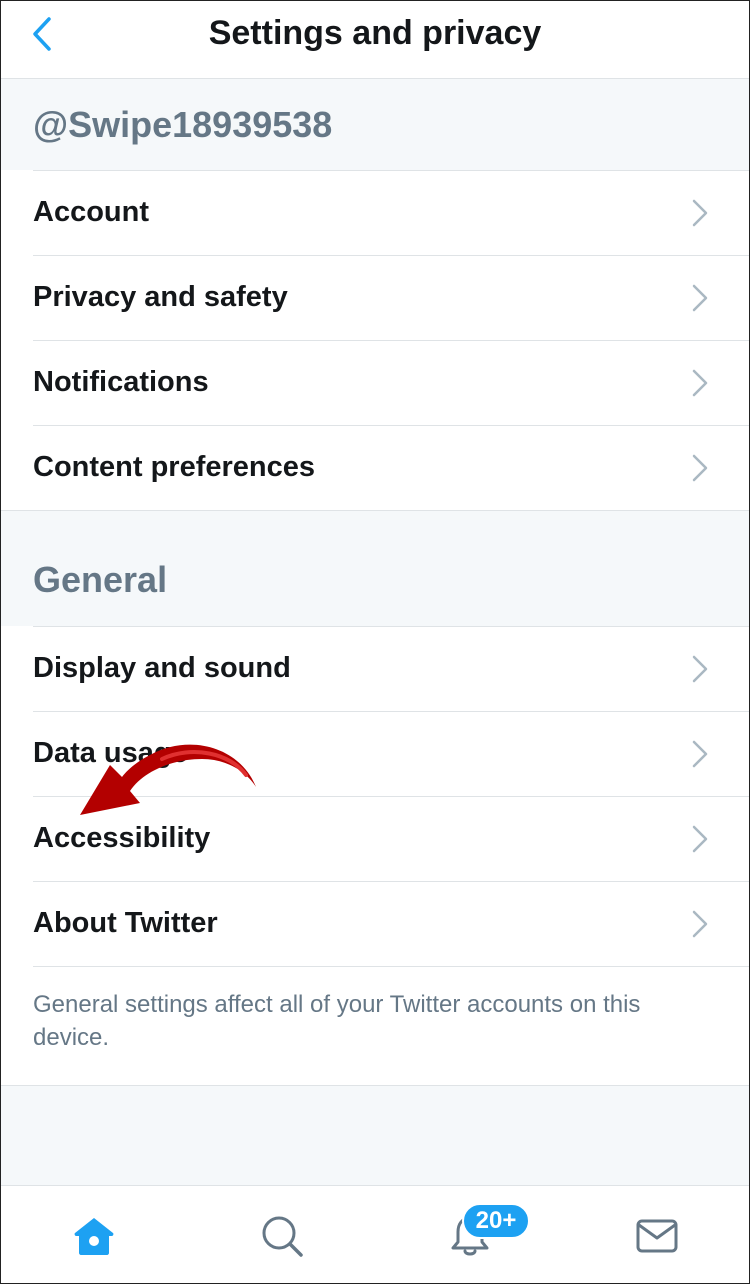 This screenshot has height=1285, width=750. I want to click on row-divider, so click(391, 966).